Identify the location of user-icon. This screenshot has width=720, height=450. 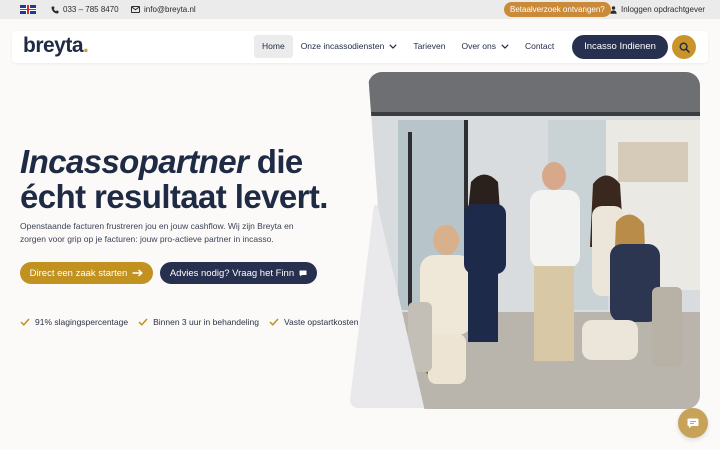
(613, 9).